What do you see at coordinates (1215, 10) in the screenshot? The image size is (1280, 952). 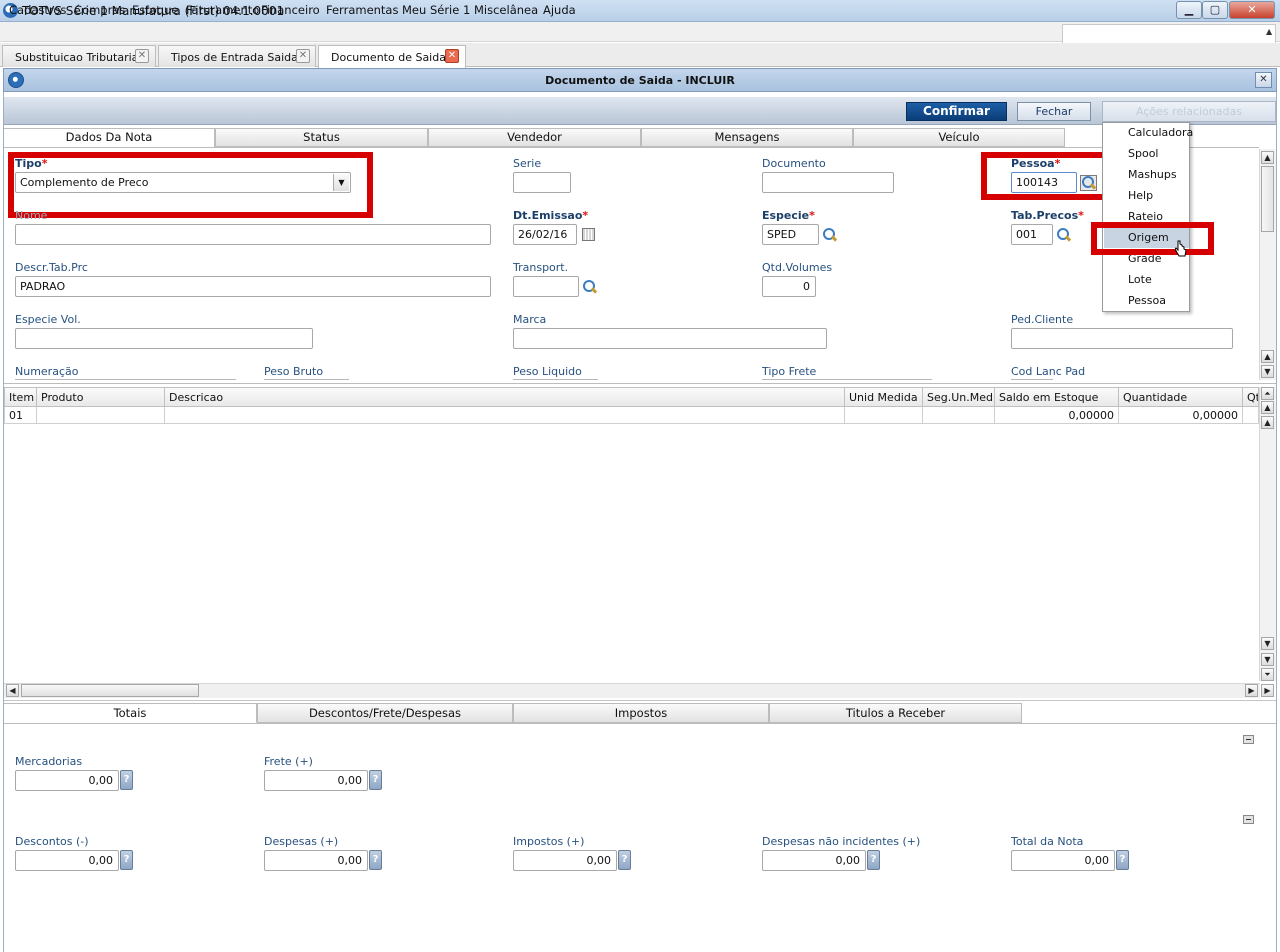 I see `maximize-button: ▢` at bounding box center [1215, 10].